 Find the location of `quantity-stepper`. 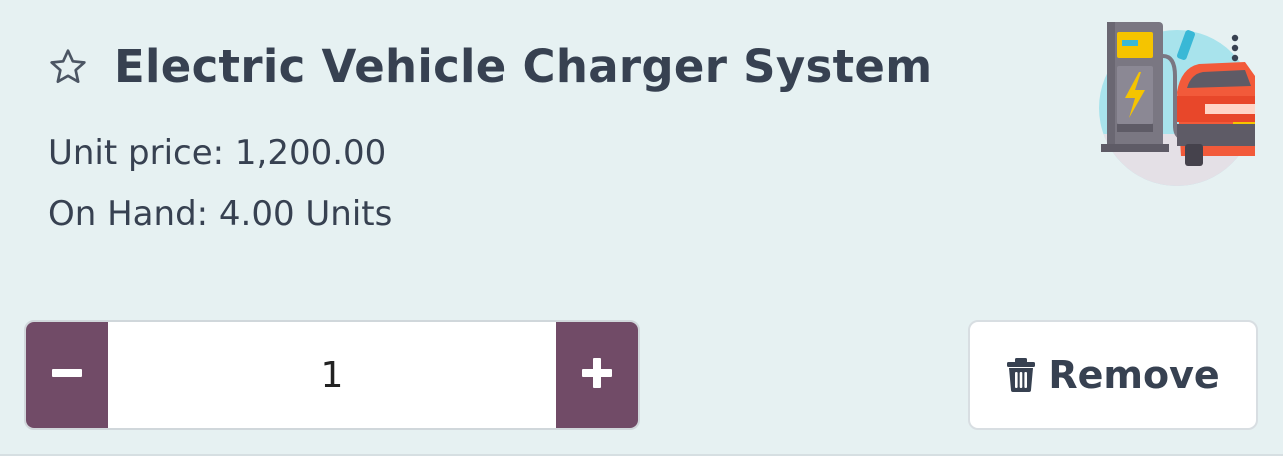

quantity-stepper is located at coordinates (332, 375).